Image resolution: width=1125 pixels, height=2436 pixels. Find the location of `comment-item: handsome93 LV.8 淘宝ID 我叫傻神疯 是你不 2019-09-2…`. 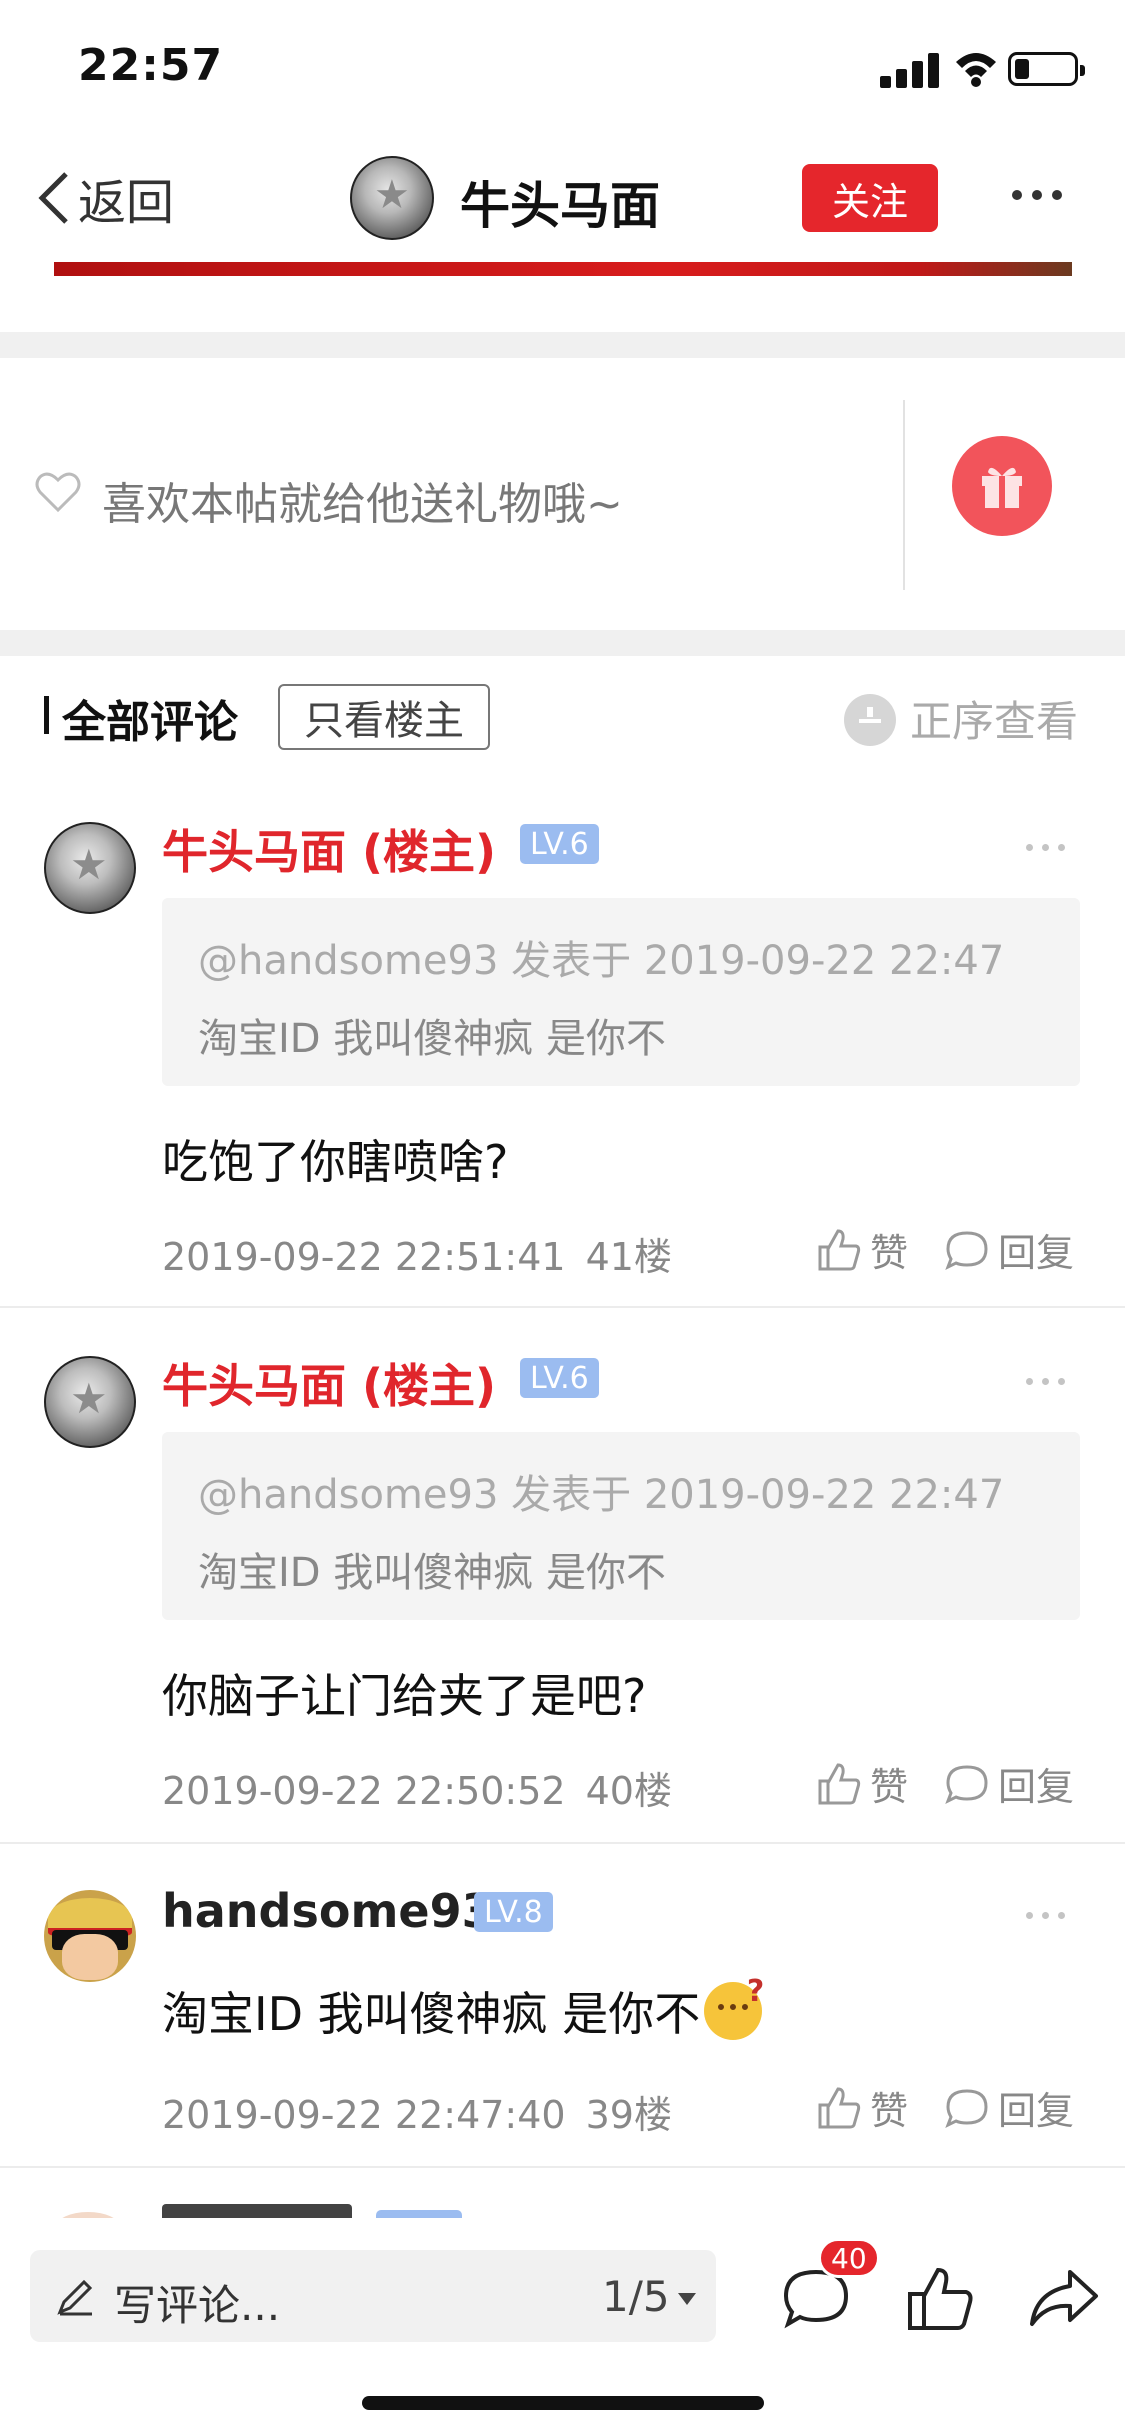

comment-item: handsome93 LV.8 淘宝ID 我叫傻神疯 是你不 2019-09-2… is located at coordinates (562, 2007).